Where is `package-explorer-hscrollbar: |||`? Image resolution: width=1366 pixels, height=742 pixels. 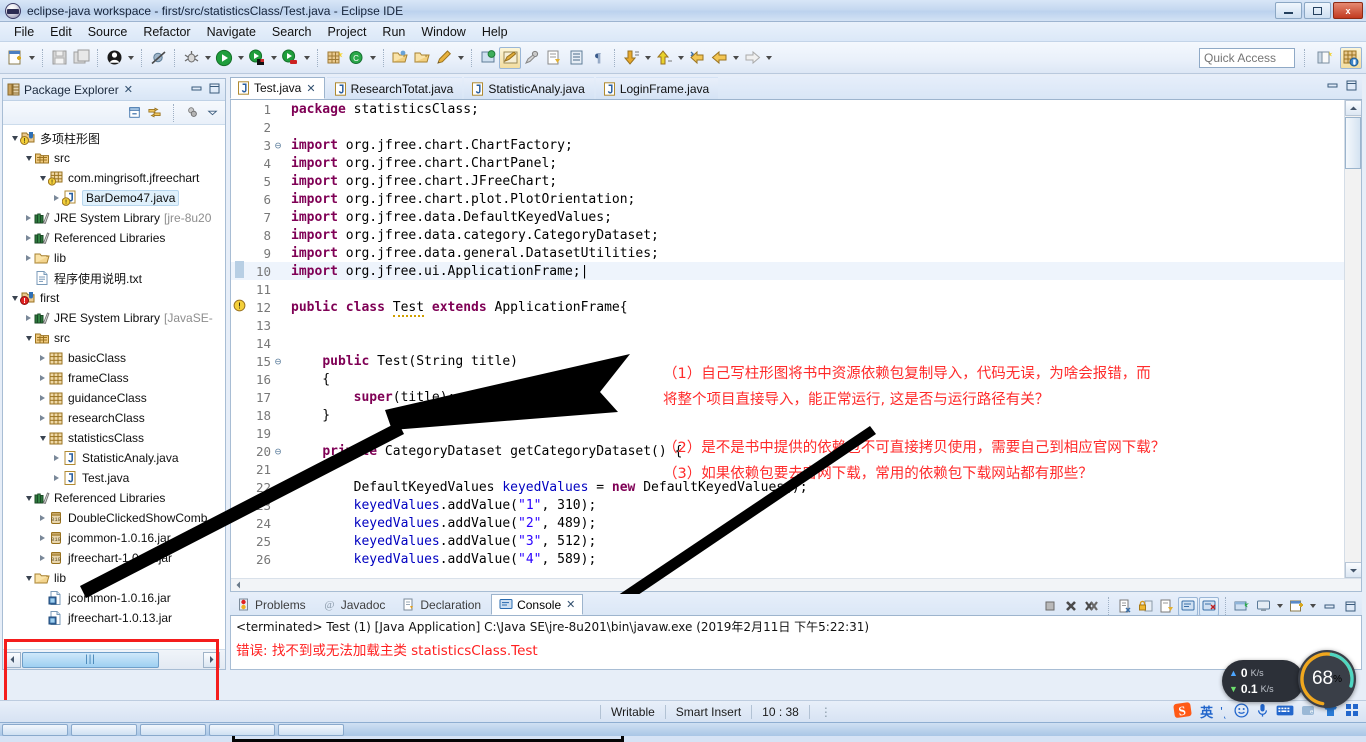
package-explorer-hscrollbar: ||| is located at coordinates (114, 659).